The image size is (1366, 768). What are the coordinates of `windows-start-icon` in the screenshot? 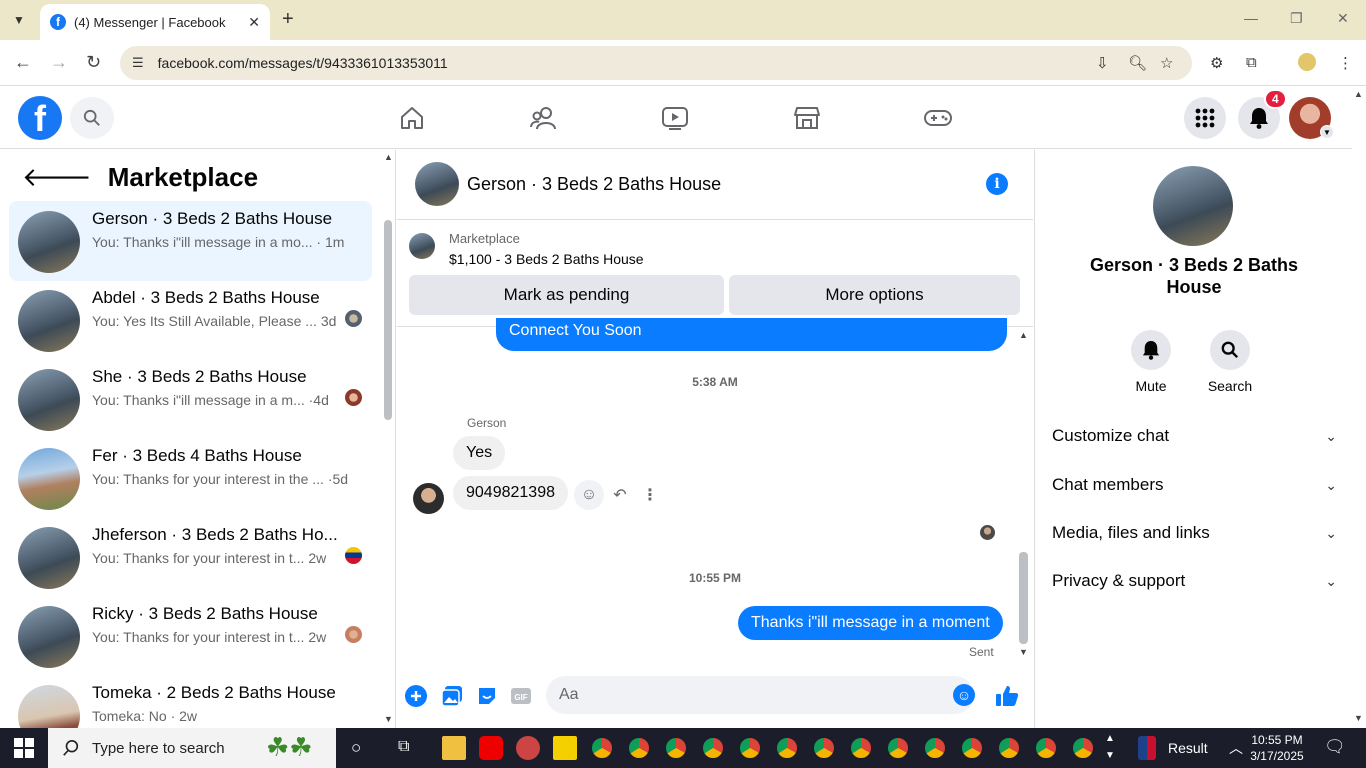 It's located at (24, 748).